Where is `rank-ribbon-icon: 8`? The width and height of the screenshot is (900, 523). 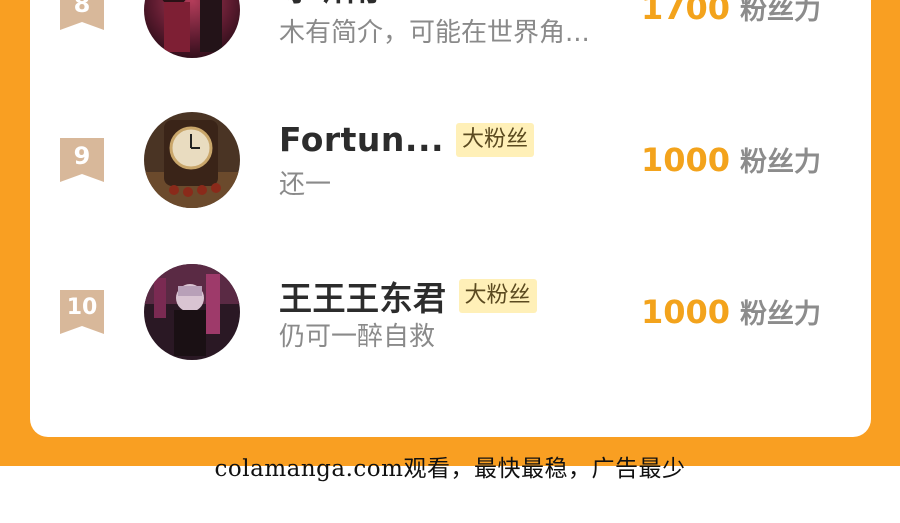 rank-ribbon-icon: 8 is located at coordinates (82, 15).